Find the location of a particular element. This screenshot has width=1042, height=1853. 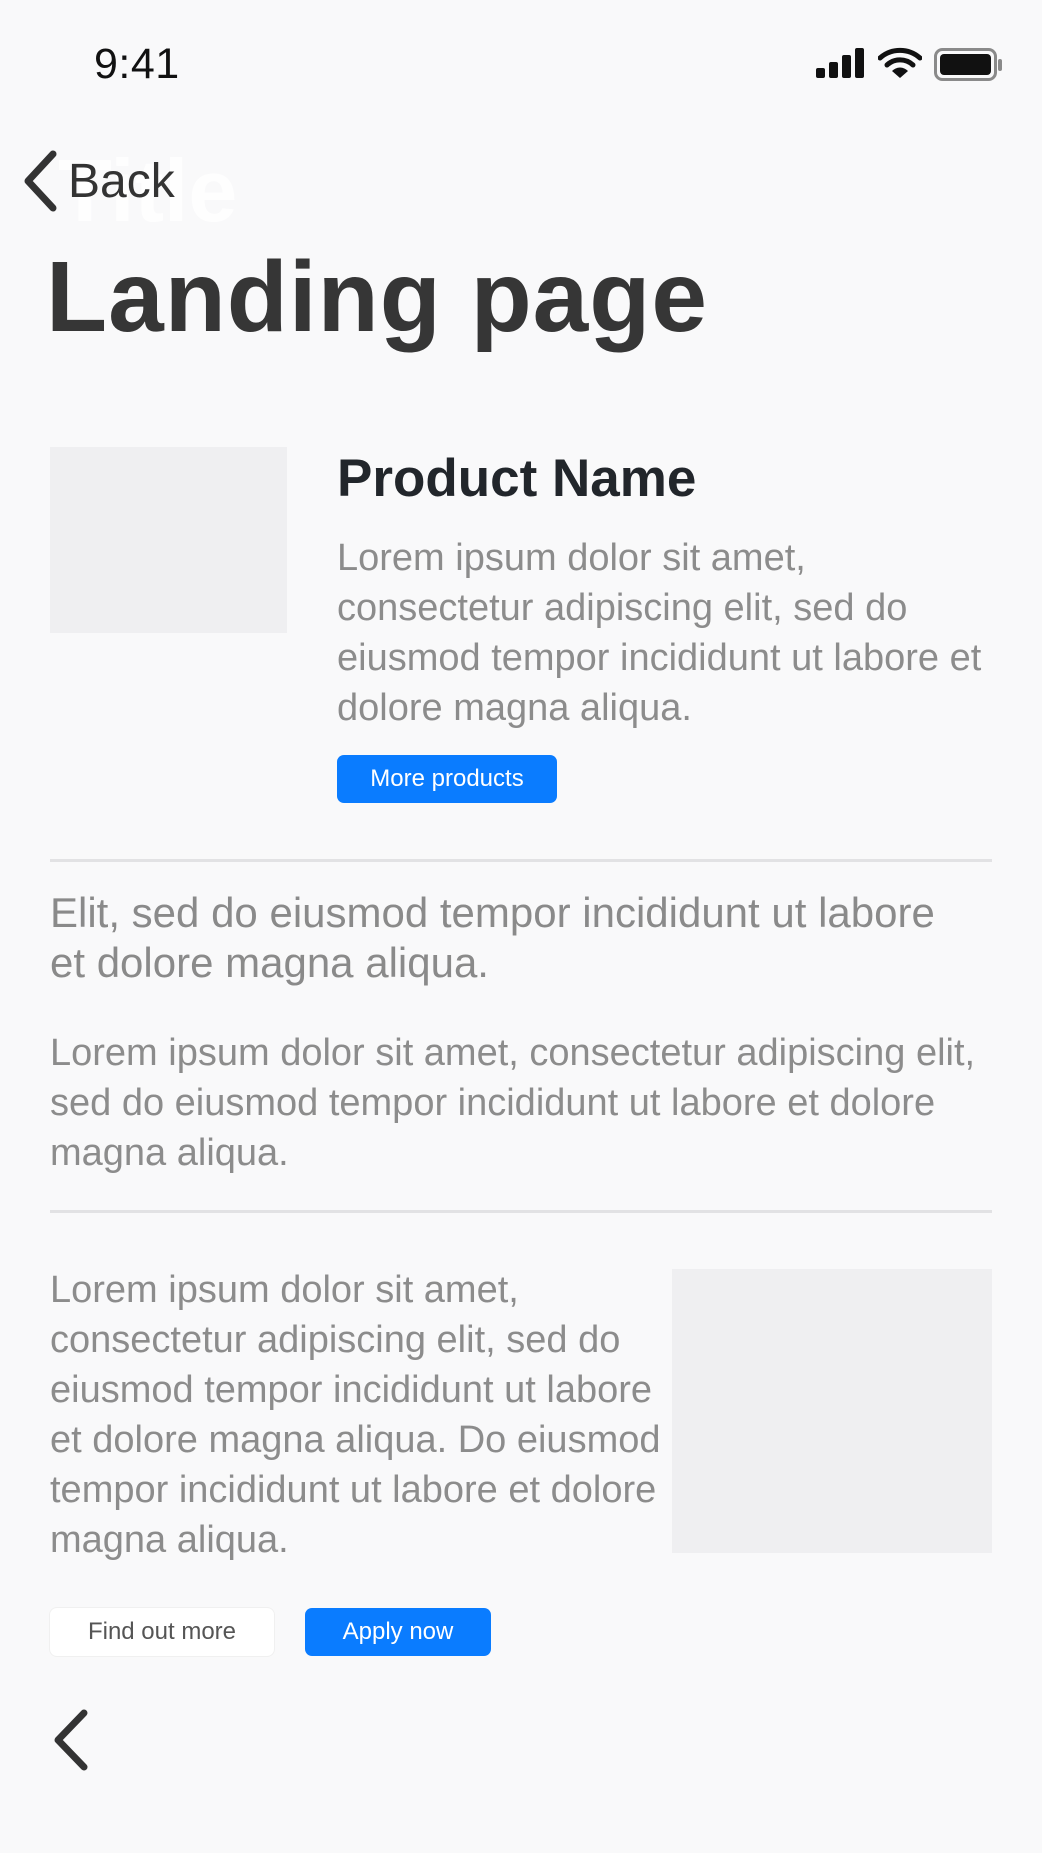

apply-now-button: Apply now is located at coordinates (398, 1632).